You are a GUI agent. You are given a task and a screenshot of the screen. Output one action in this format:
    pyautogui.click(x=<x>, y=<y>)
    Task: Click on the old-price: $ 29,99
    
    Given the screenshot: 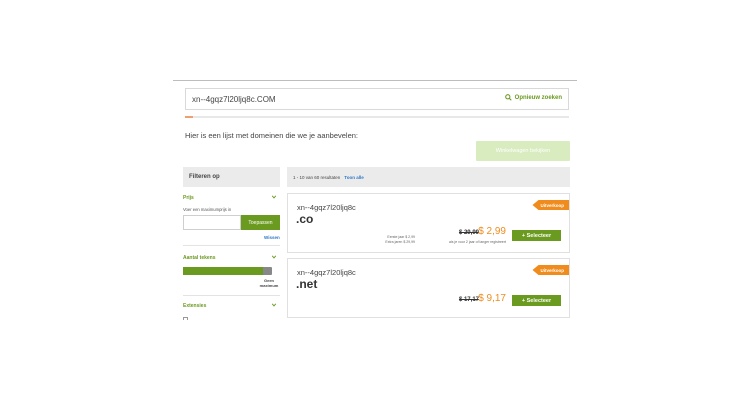 What is the action you would take?
    pyautogui.click(x=468, y=233)
    